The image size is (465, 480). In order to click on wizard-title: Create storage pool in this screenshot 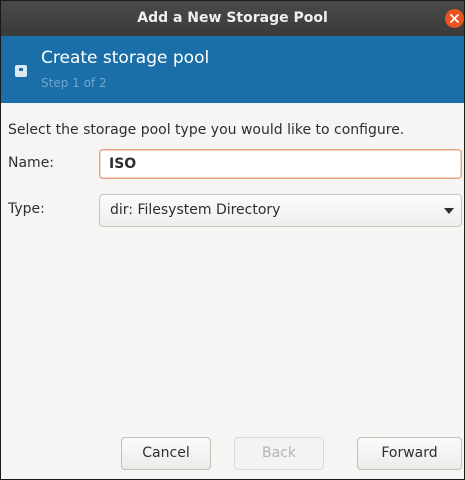, I will do `click(125, 58)`.